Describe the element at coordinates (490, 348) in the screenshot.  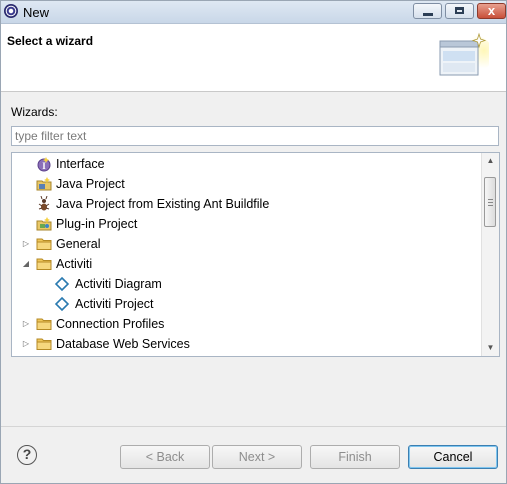
I see `scroll-down-icon: ▼` at that location.